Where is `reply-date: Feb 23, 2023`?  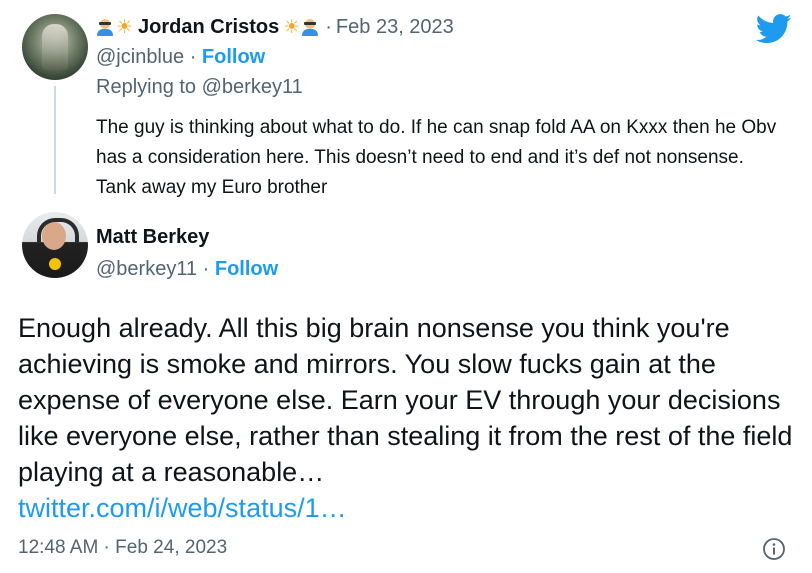
reply-date: Feb 23, 2023 is located at coordinates (395, 27).